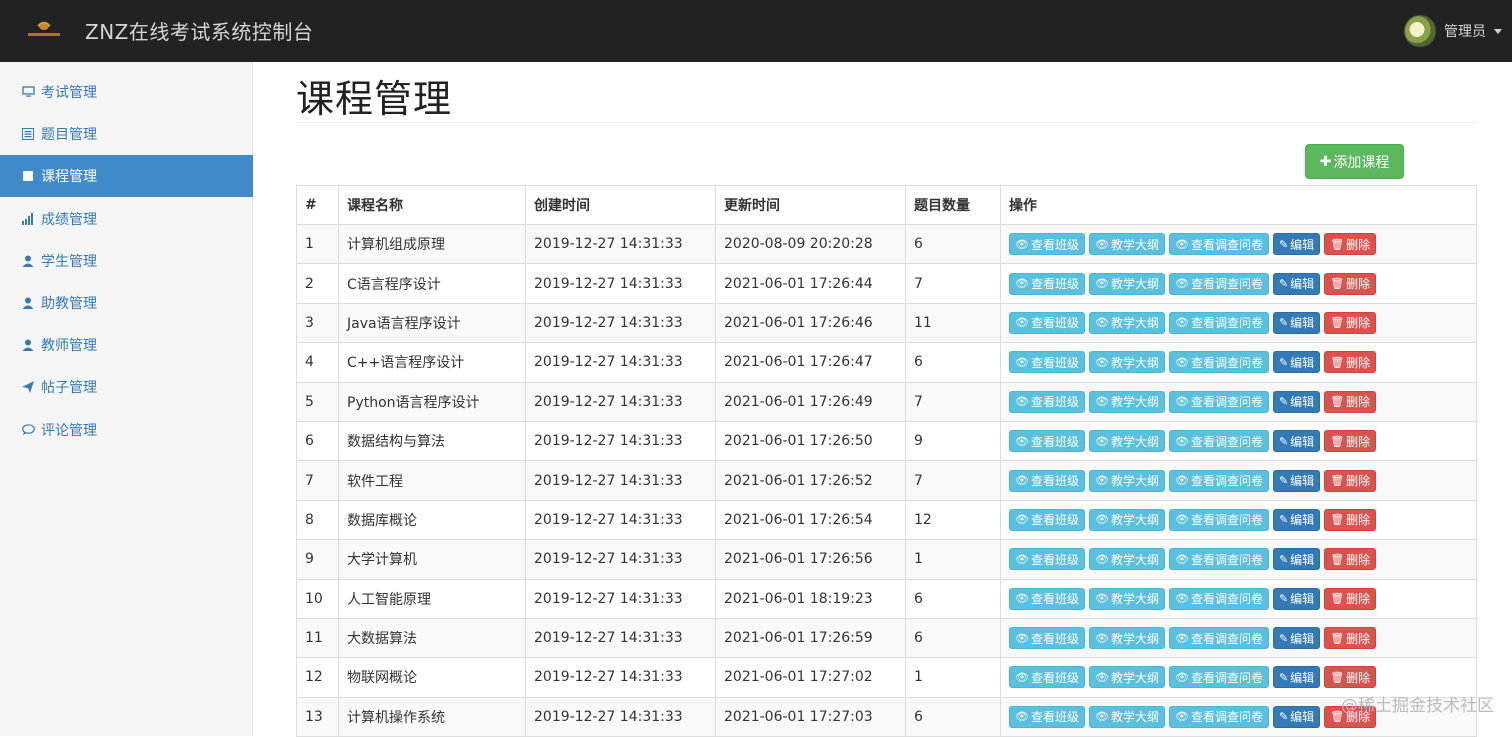 The height and width of the screenshot is (737, 1512). Describe the element at coordinates (621, 401) in the screenshot. I see `cell-created: 2019-12-27 14:31:33` at that location.